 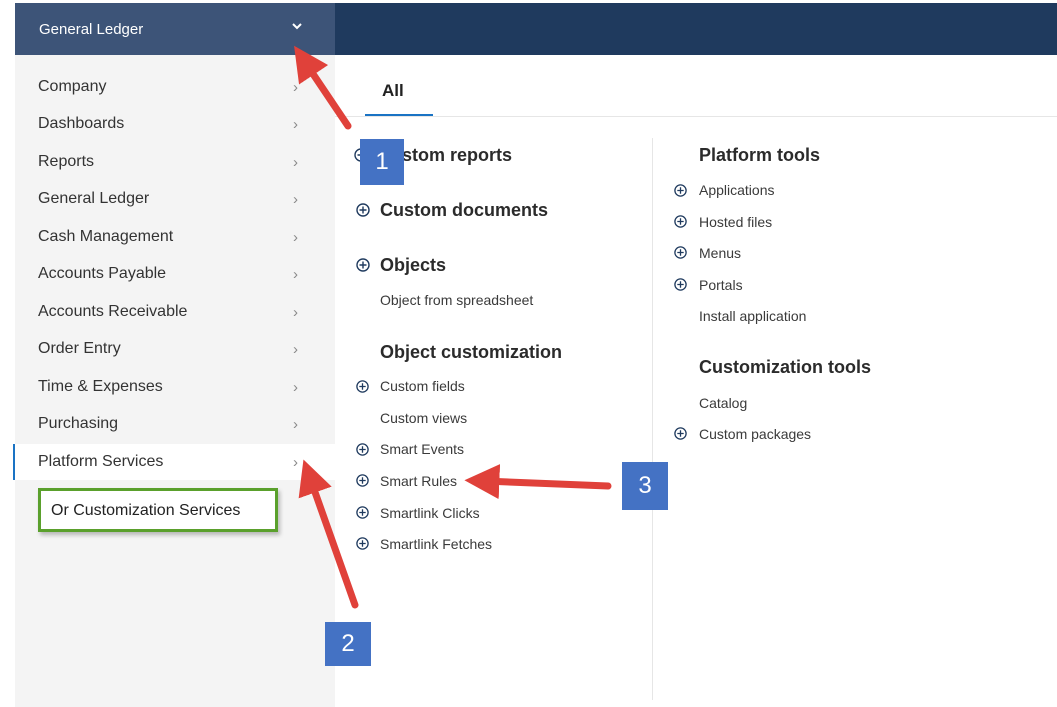 What do you see at coordinates (456, 300) in the screenshot?
I see `object-from-spreadsheet-link: Object from spreadsheet` at bounding box center [456, 300].